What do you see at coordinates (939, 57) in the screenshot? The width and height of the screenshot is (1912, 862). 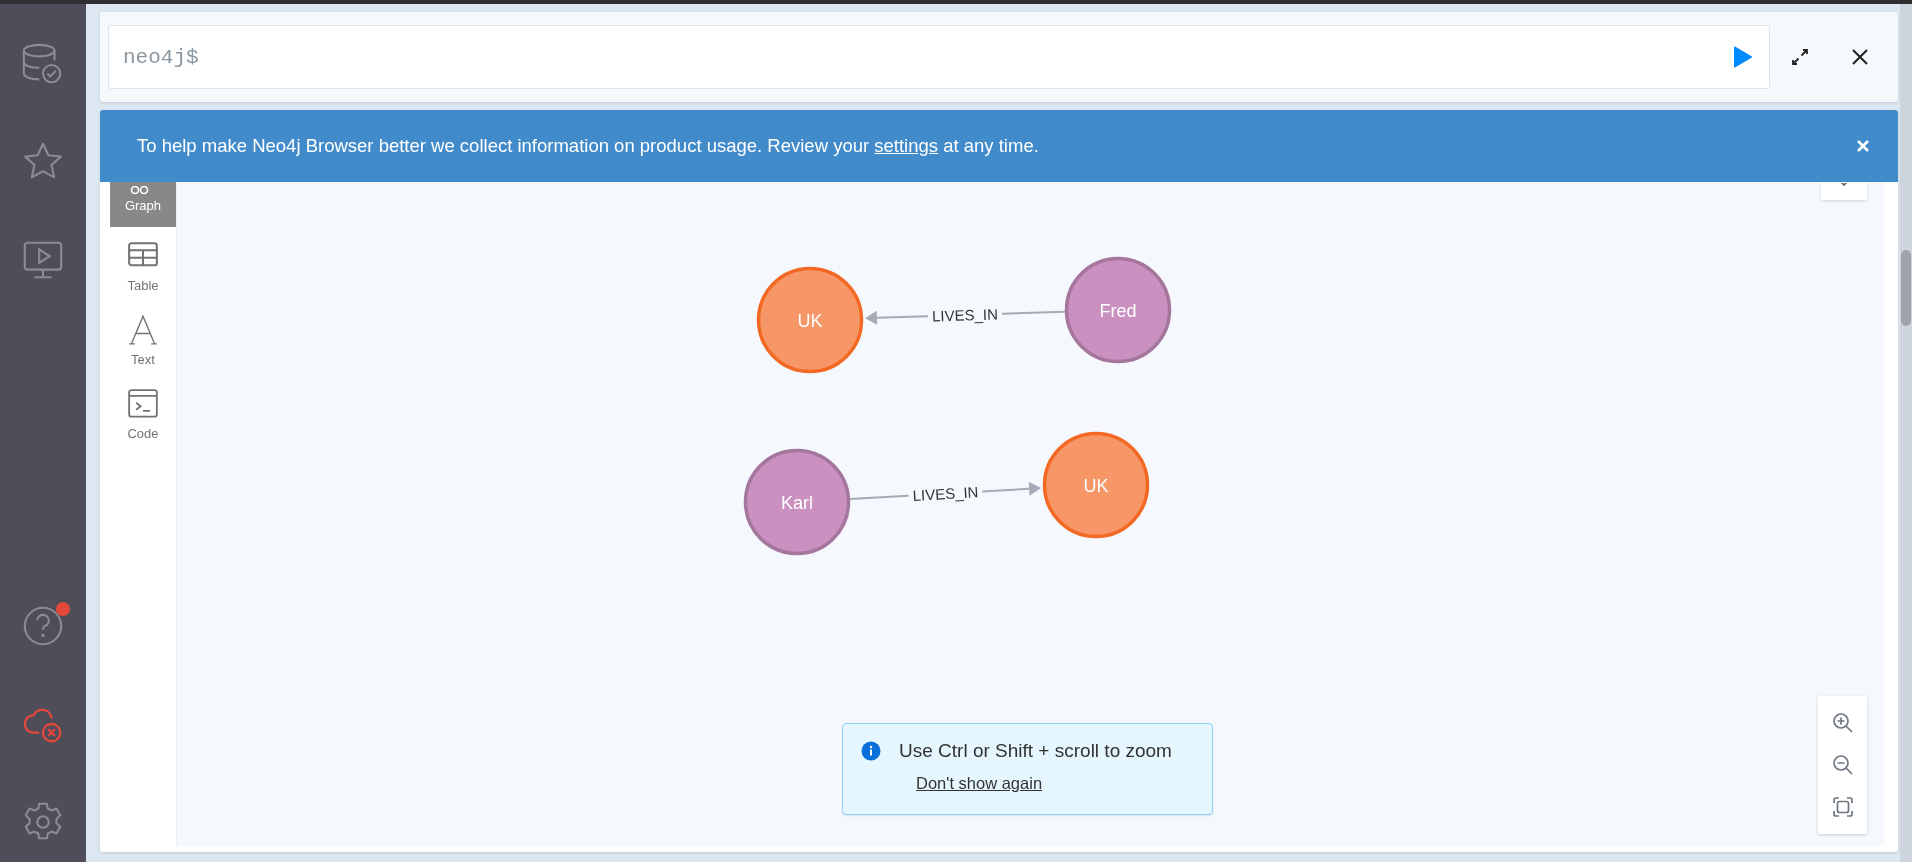 I see `query-editor: neo4j$` at bounding box center [939, 57].